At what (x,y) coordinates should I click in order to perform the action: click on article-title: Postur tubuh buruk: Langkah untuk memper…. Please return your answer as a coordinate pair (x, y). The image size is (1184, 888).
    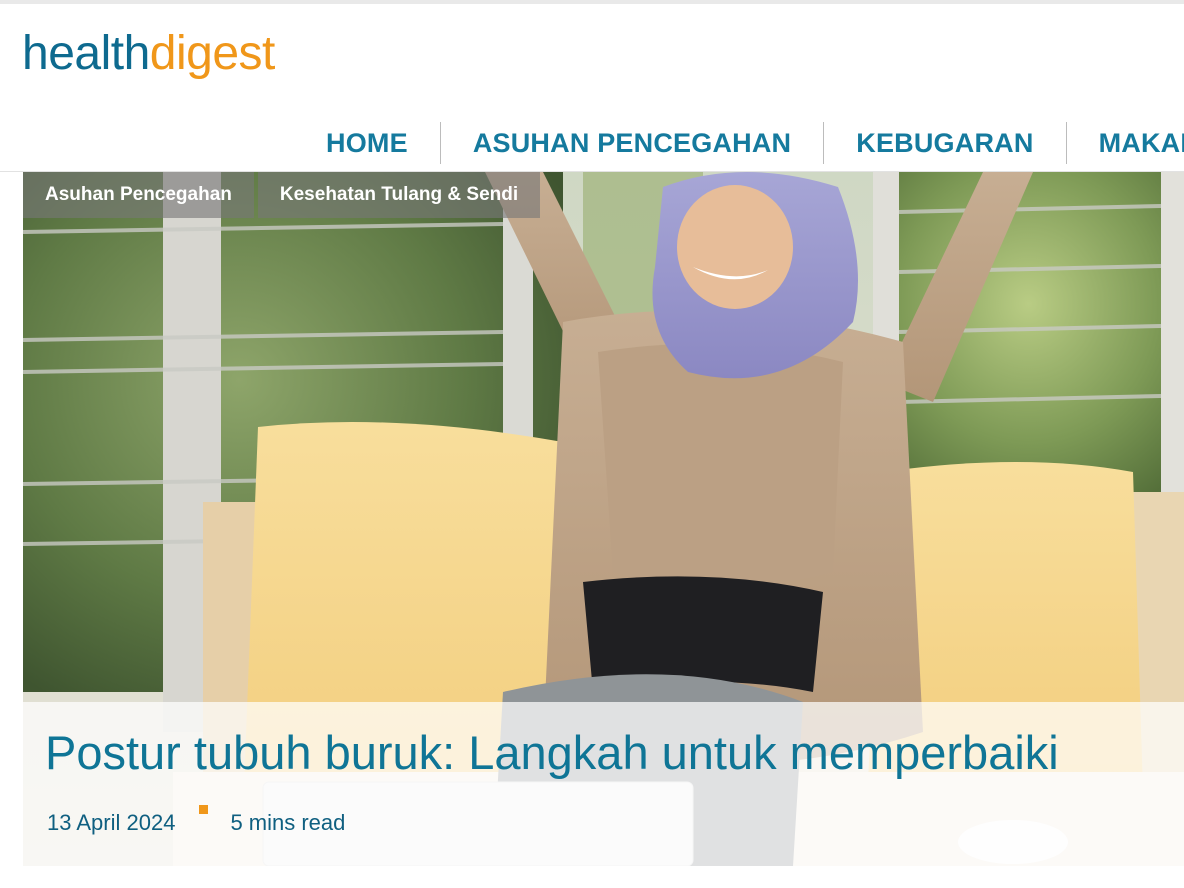
    Looking at the image, I should click on (552, 753).